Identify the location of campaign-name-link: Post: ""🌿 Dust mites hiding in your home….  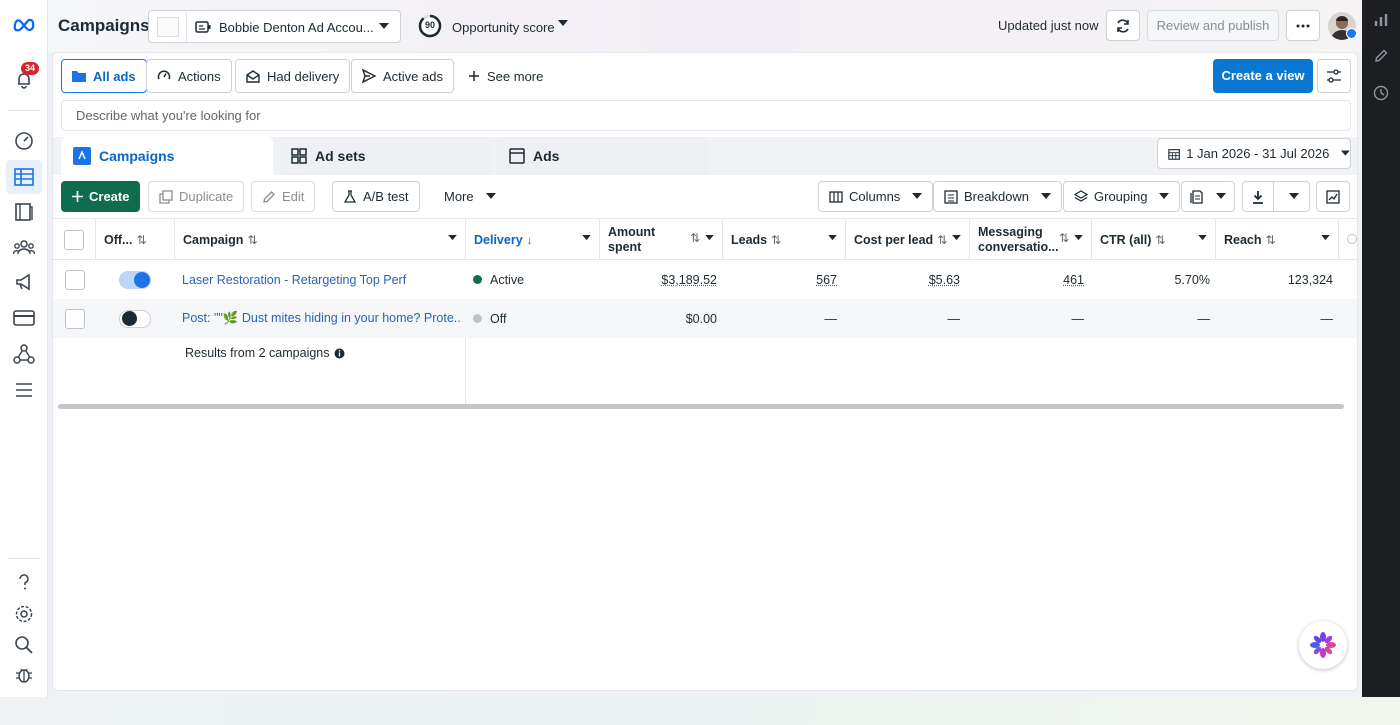
(322, 318).